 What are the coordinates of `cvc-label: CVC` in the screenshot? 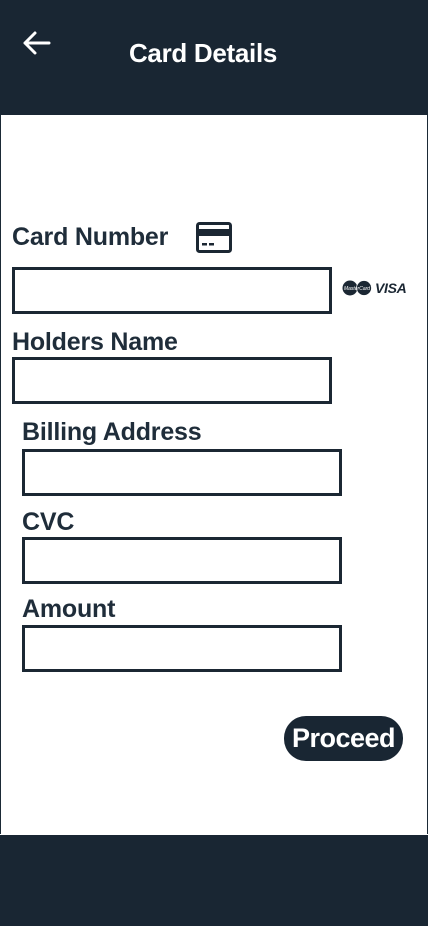 It's located at (48, 522).